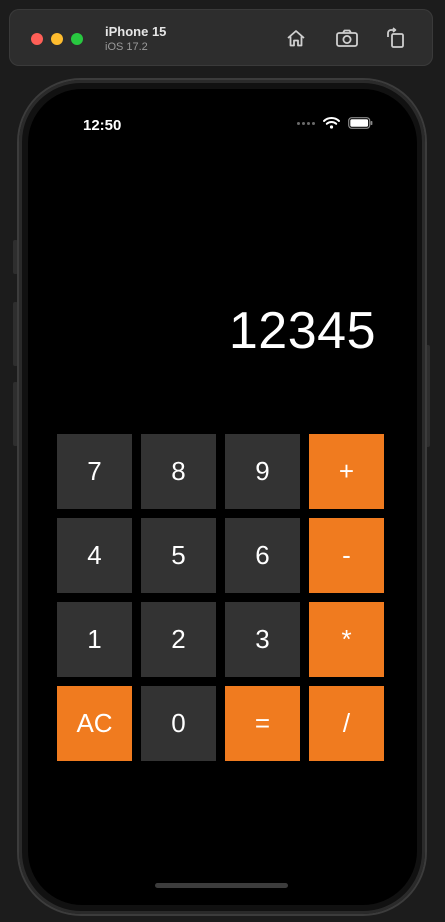 The image size is (445, 922). Describe the element at coordinates (331, 123) in the screenshot. I see `wifi-icon` at that location.